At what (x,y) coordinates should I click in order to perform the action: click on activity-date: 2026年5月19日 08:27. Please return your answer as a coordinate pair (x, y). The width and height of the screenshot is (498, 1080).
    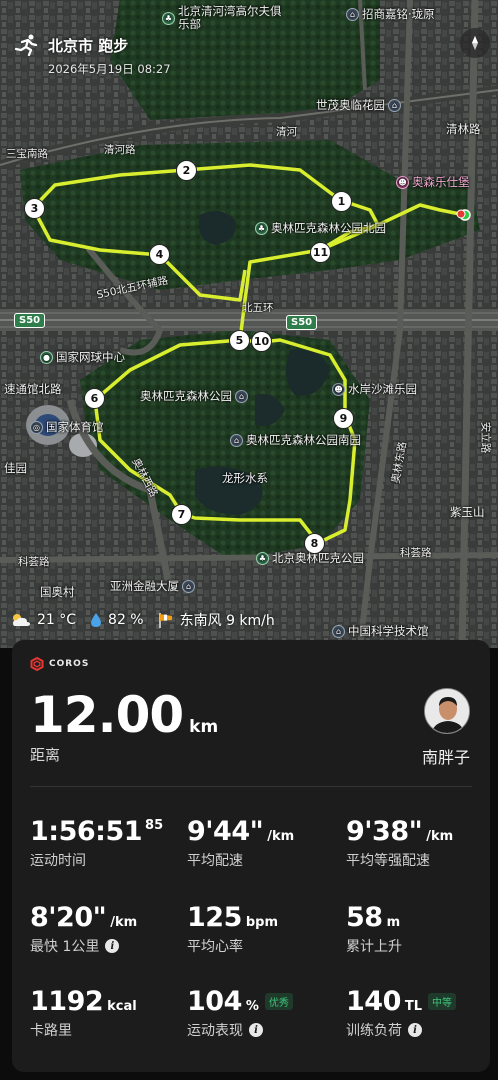
    Looking at the image, I should click on (109, 69).